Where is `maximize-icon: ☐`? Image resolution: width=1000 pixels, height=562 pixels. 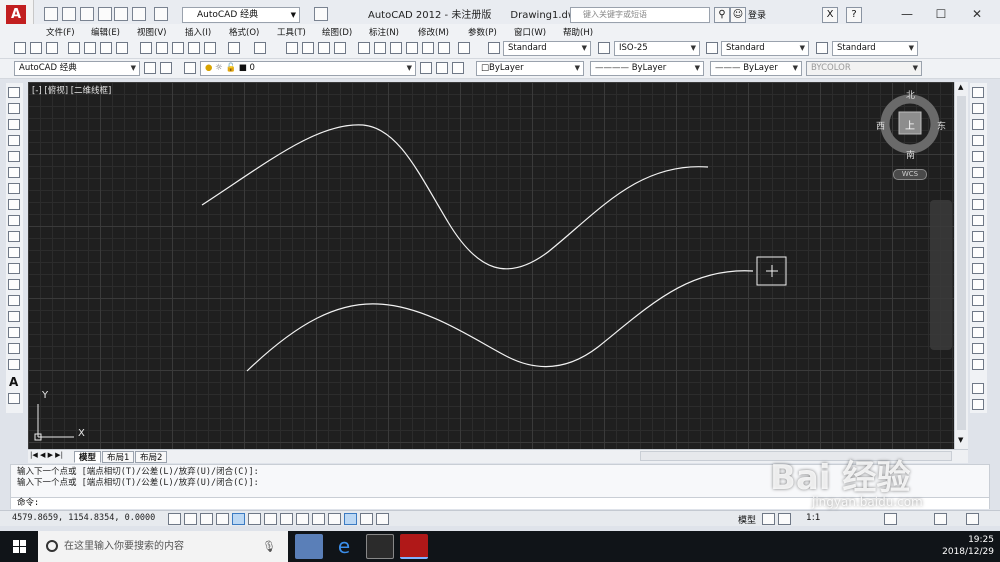 maximize-icon: ☐ is located at coordinates (941, 14).